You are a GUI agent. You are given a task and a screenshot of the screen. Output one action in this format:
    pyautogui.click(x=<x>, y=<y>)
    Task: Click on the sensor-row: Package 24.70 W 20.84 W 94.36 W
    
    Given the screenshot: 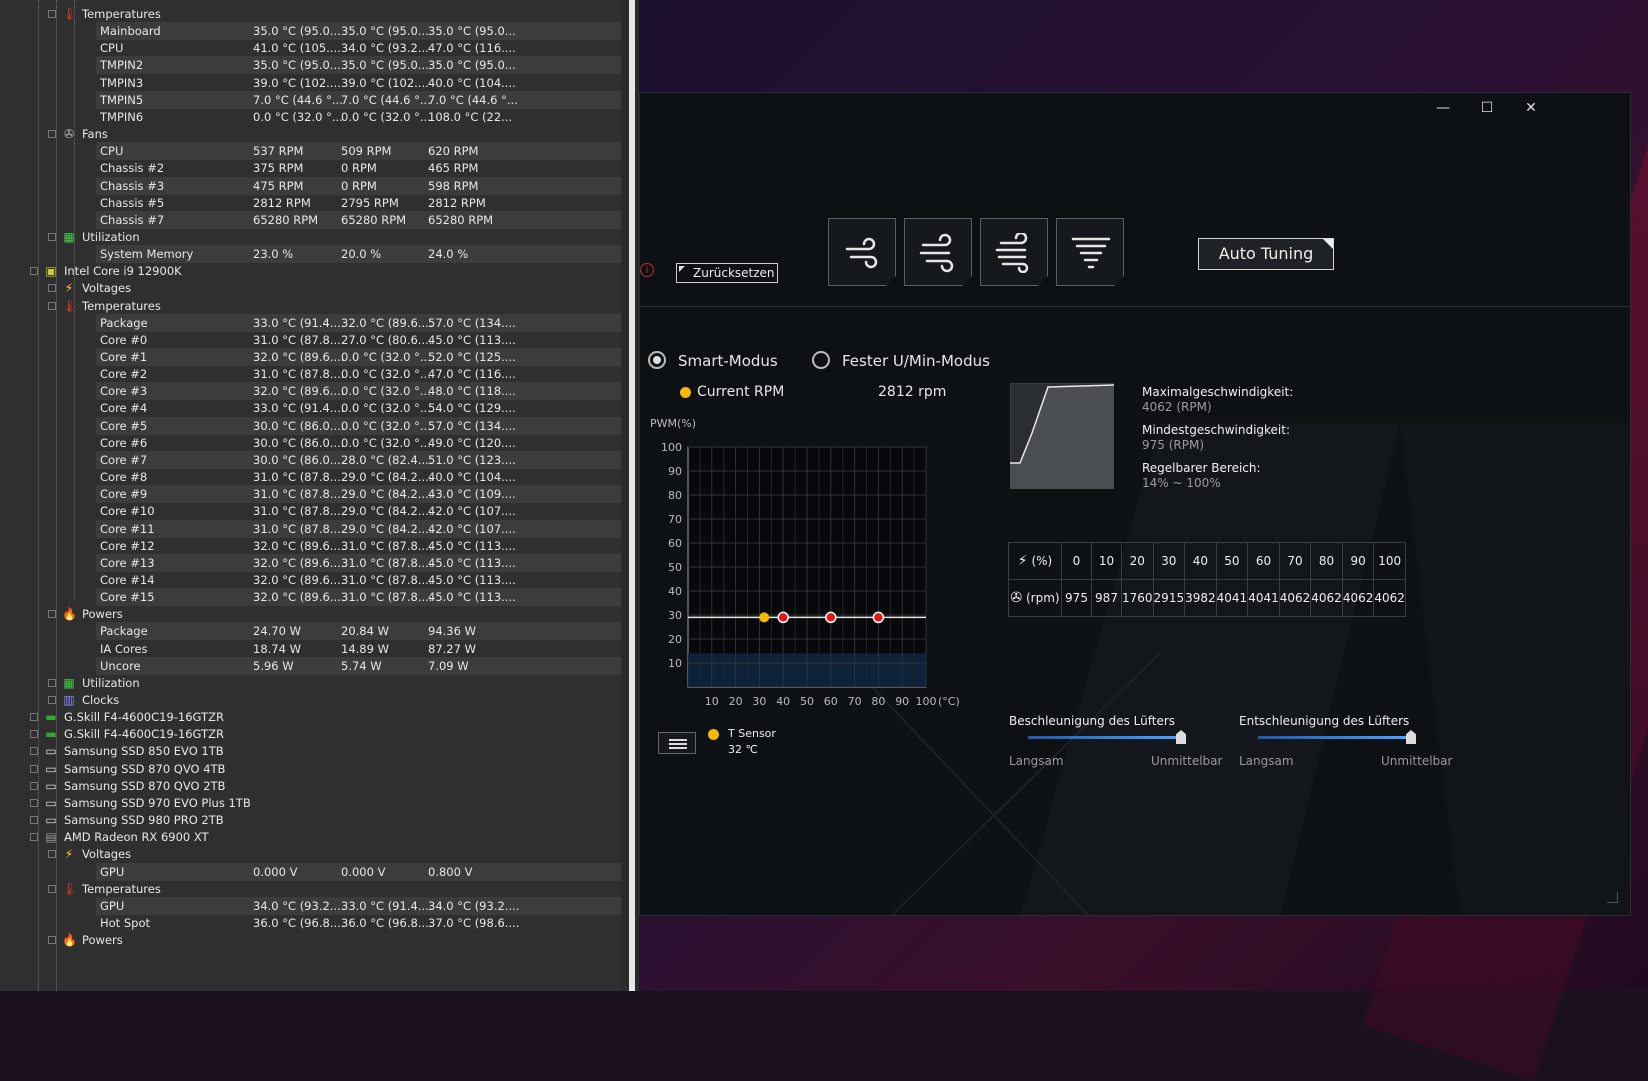 What is the action you would take?
    pyautogui.click(x=358, y=631)
    